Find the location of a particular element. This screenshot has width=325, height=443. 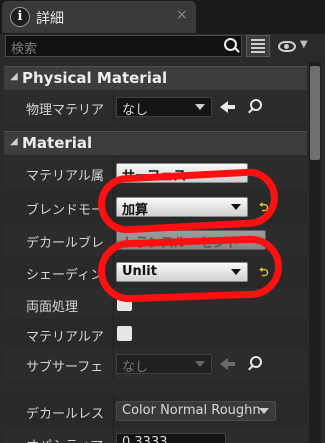

category-physical-material: ◢ Physical Material is located at coordinates (155, 78).